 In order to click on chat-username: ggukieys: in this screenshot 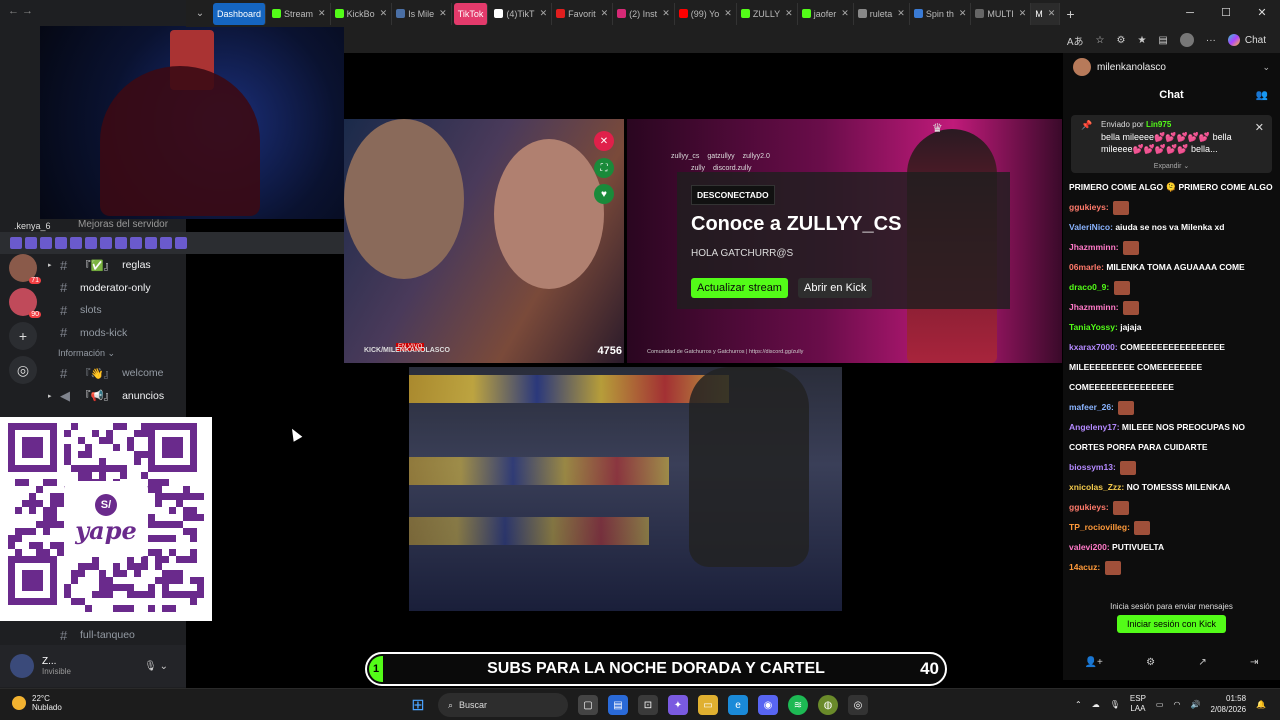, I will do `click(1089, 507)`.